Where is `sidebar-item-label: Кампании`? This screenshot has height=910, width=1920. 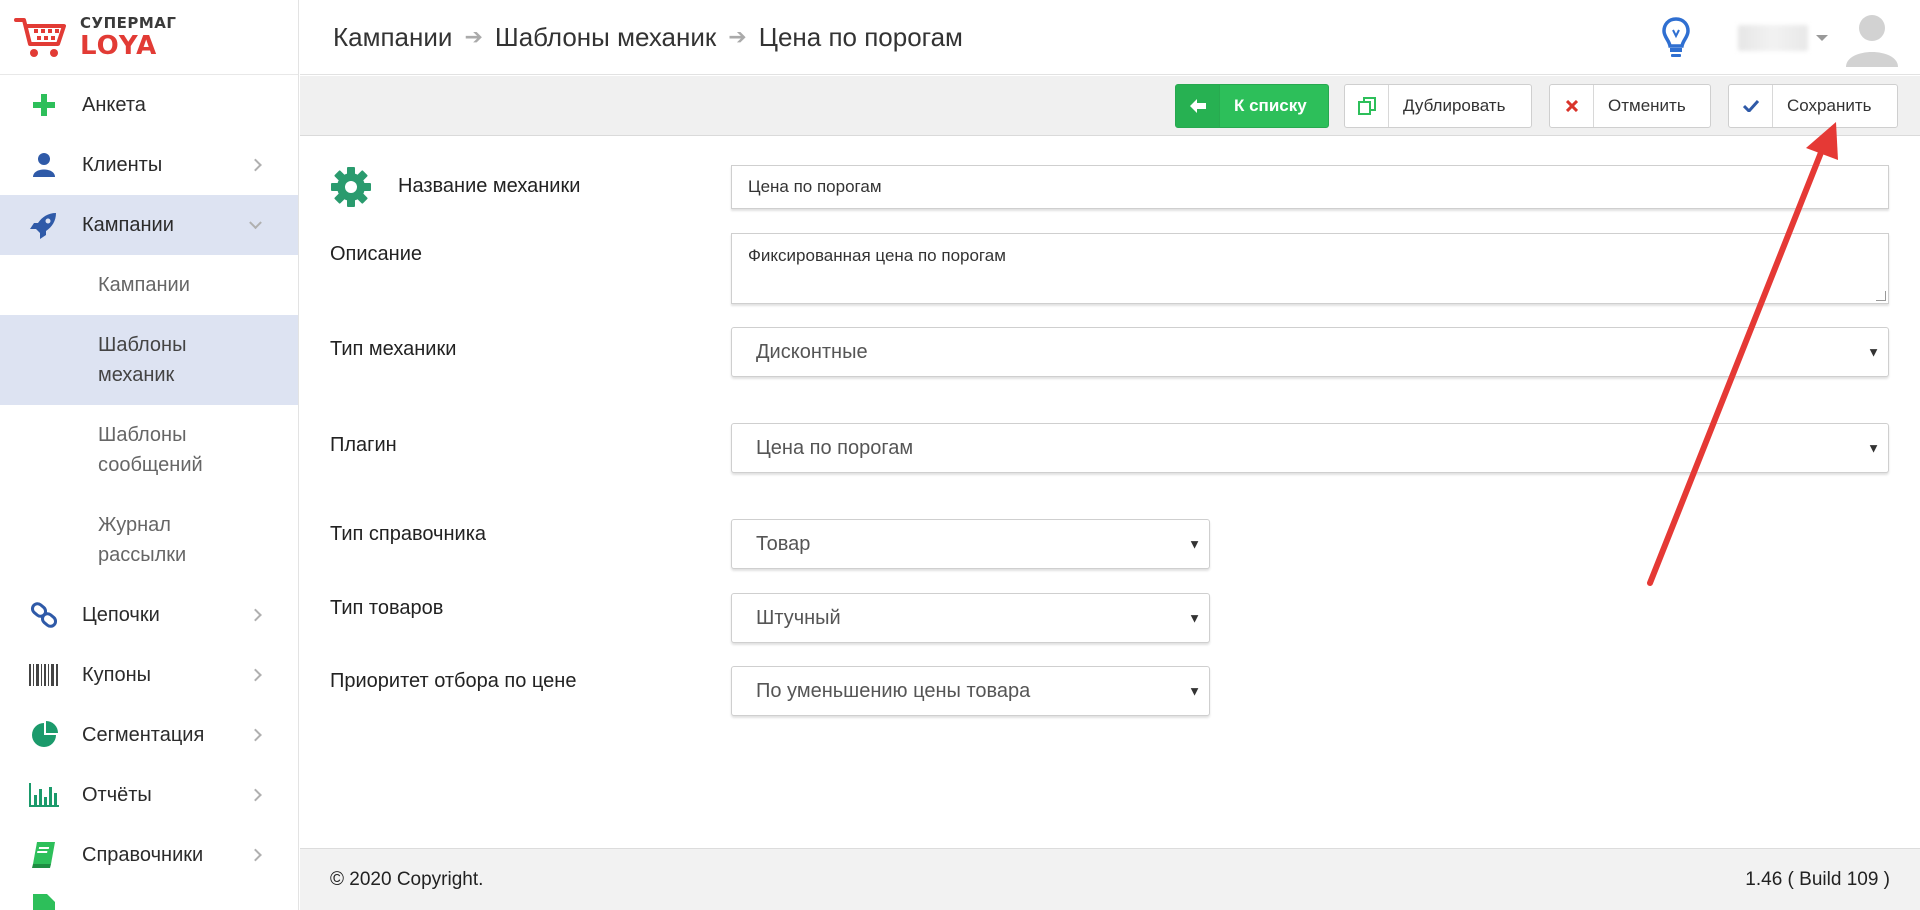 sidebar-item-label: Кампании is located at coordinates (128, 224).